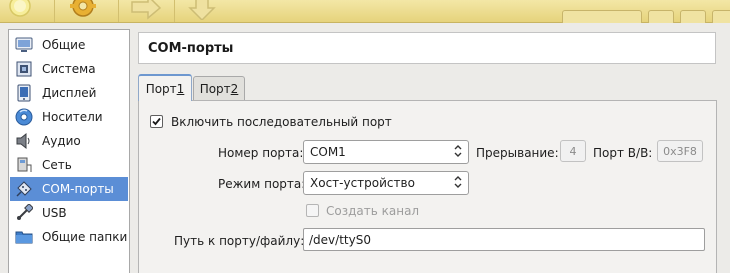 This screenshot has width=730, height=273. I want to click on irq-label: Прерывание:, so click(517, 153).